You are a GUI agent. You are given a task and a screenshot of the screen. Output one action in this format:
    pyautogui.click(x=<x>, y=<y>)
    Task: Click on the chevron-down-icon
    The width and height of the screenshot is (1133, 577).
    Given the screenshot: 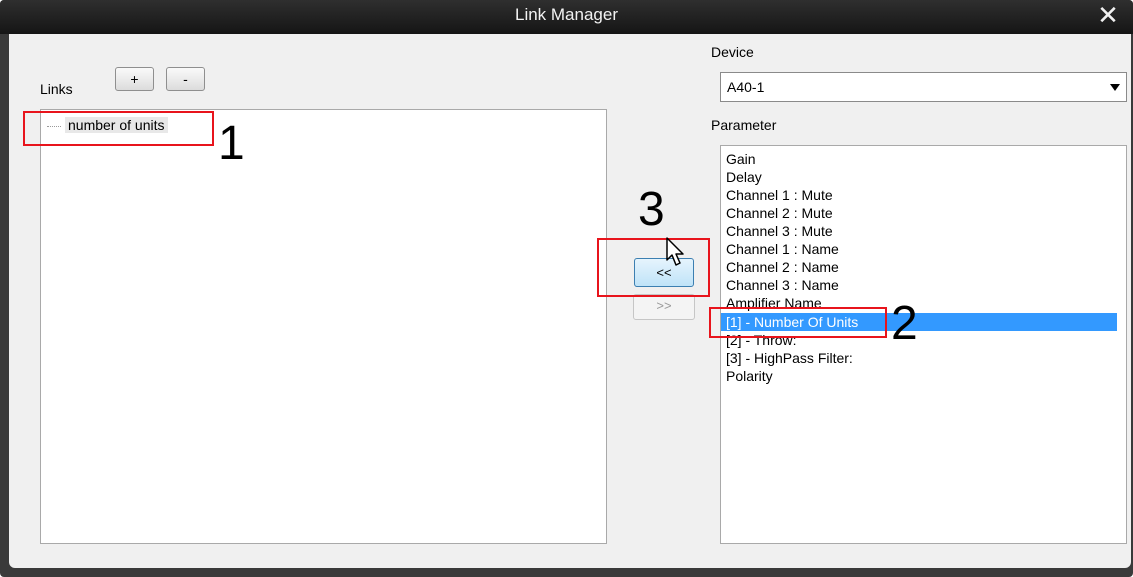 What is the action you would take?
    pyautogui.click(x=1115, y=87)
    